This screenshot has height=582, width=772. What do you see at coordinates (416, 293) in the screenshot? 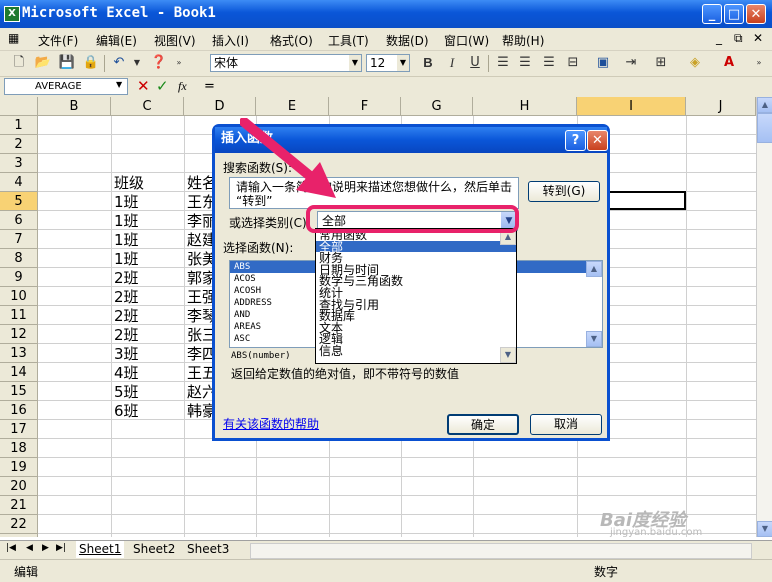
I see `category-option: 统计` at bounding box center [416, 293].